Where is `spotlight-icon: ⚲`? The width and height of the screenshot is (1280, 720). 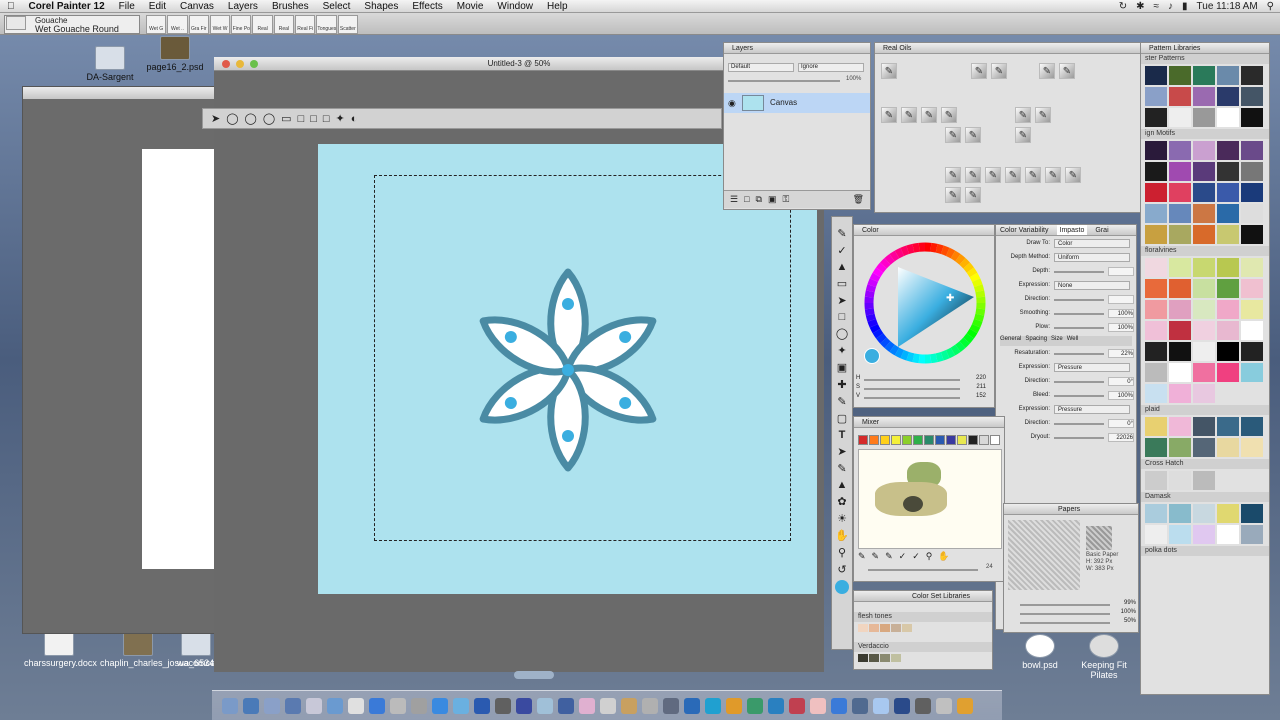 spotlight-icon: ⚲ is located at coordinates (1270, 6).